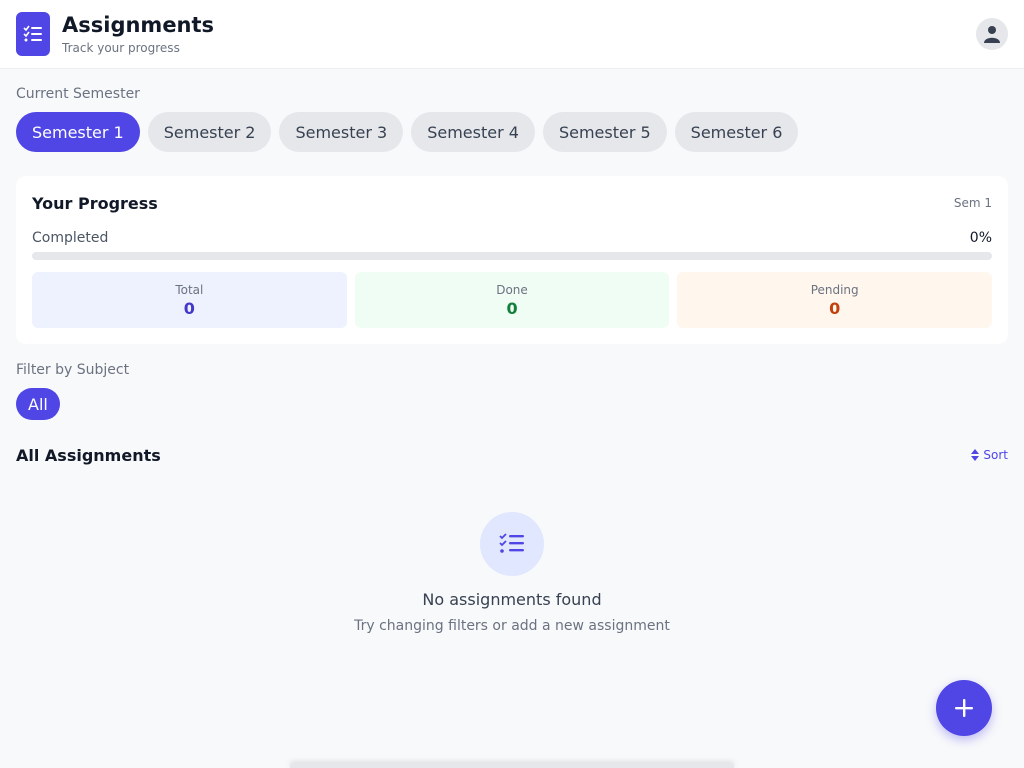 This screenshot has height=768, width=1024. I want to click on stat-done-value: 0, so click(512, 308).